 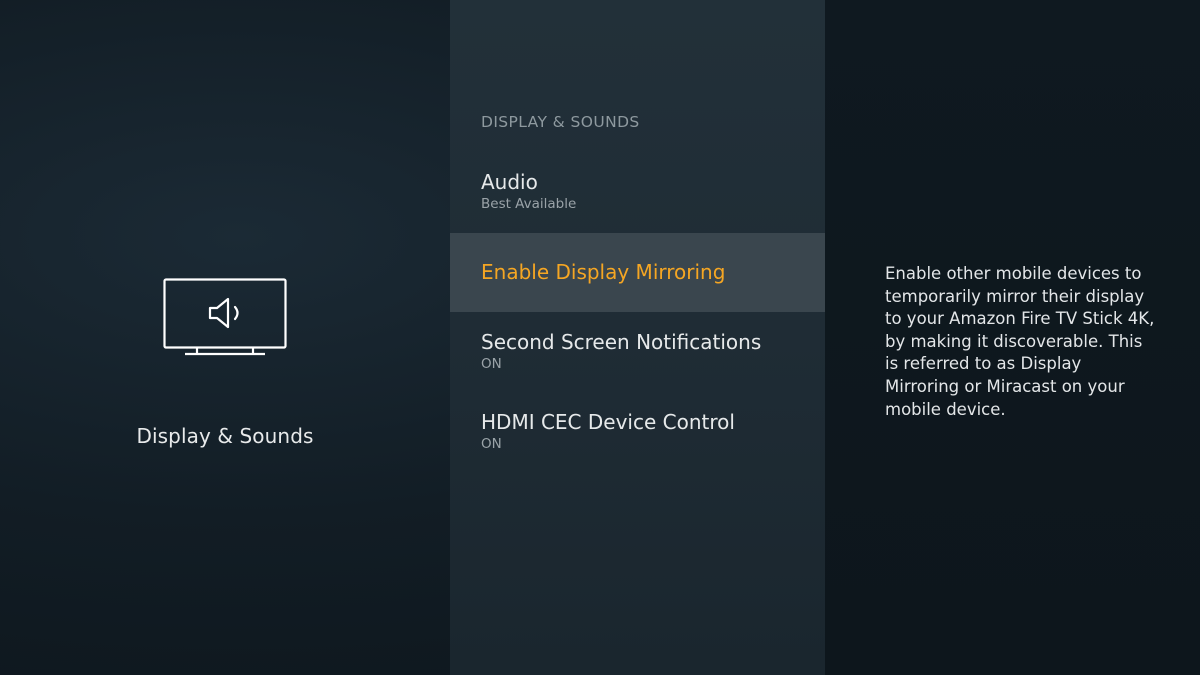 What do you see at coordinates (608, 422) in the screenshot?
I see `menu-item-title: HDMI CEC Device Control` at bounding box center [608, 422].